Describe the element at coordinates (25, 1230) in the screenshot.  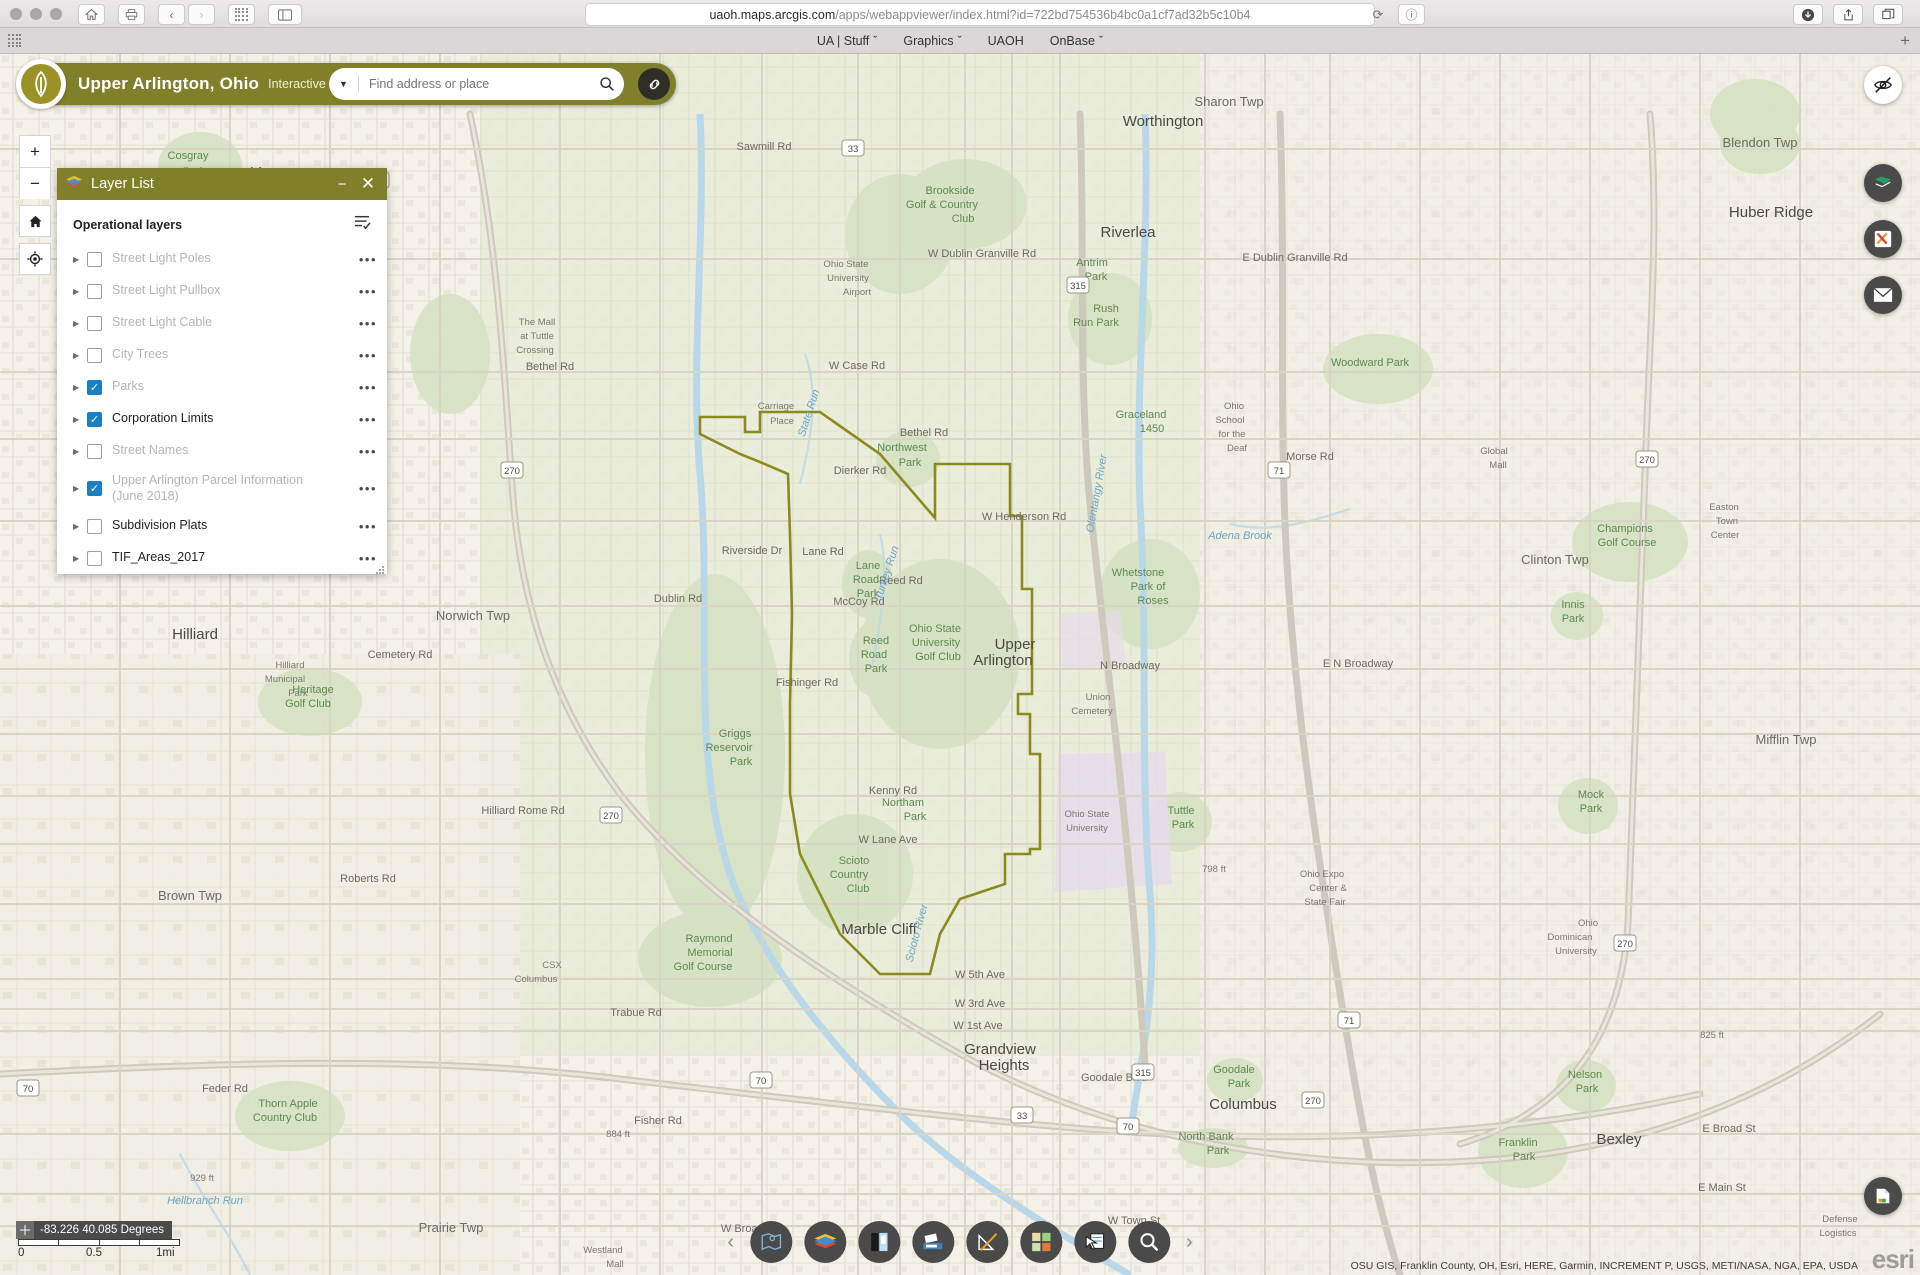
I see `crosshair-icon` at that location.